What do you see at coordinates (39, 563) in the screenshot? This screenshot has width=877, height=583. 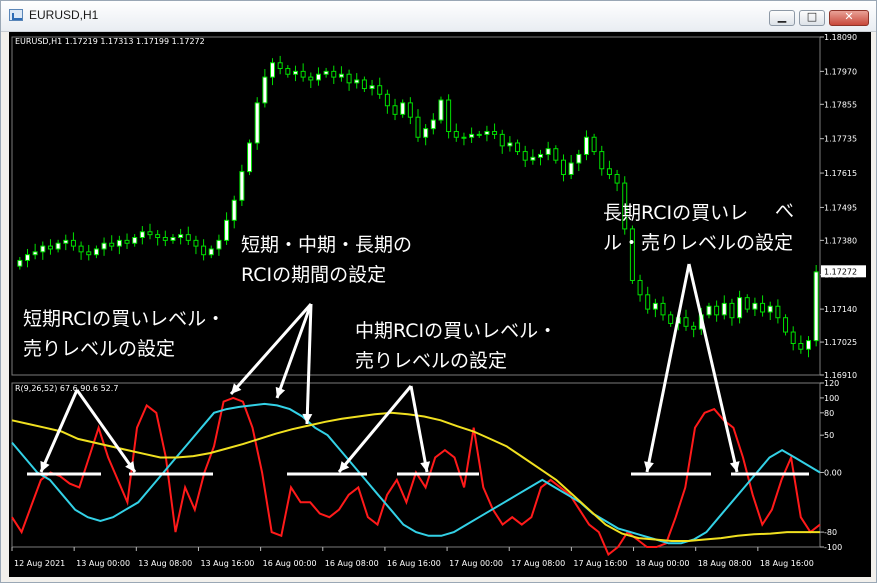 I see `time-tick-label: 12 Aug 2021` at bounding box center [39, 563].